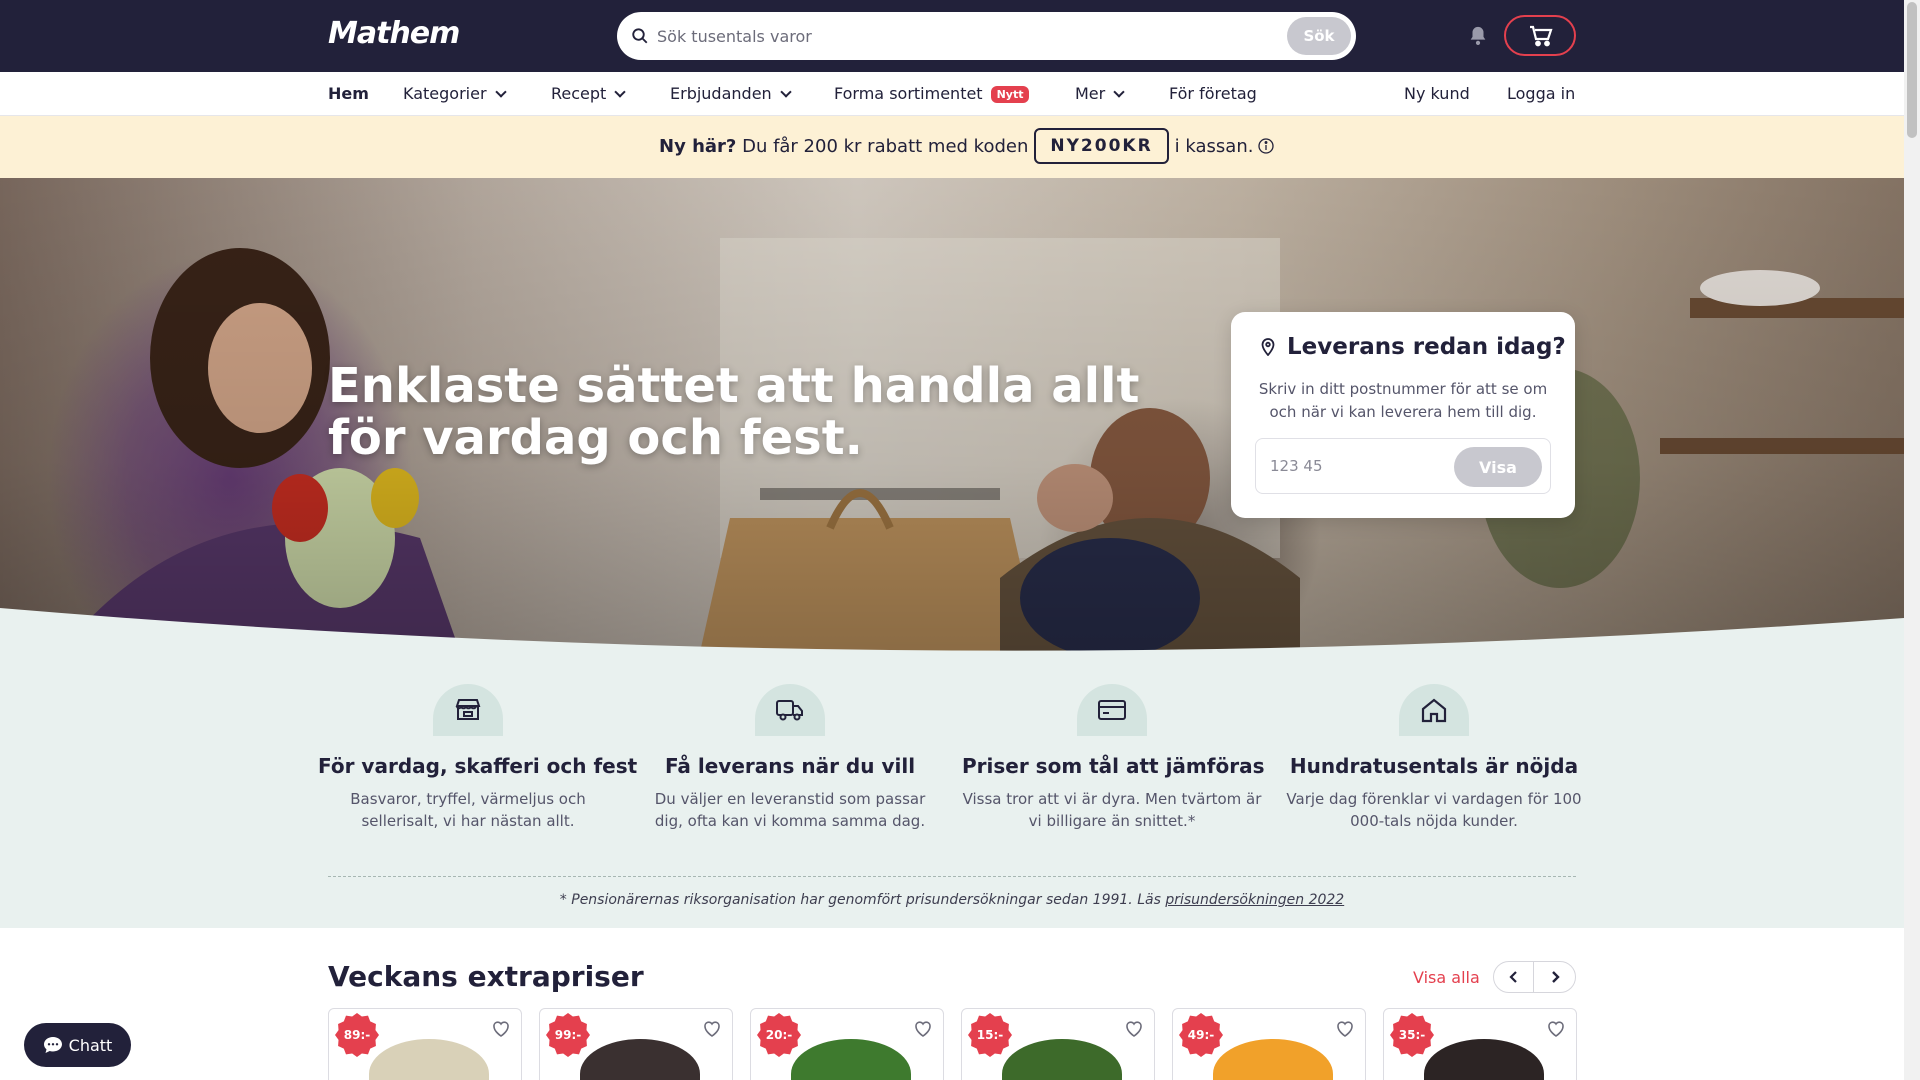  I want to click on nav-item-ny-kund: Ny kund, so click(1437, 93).